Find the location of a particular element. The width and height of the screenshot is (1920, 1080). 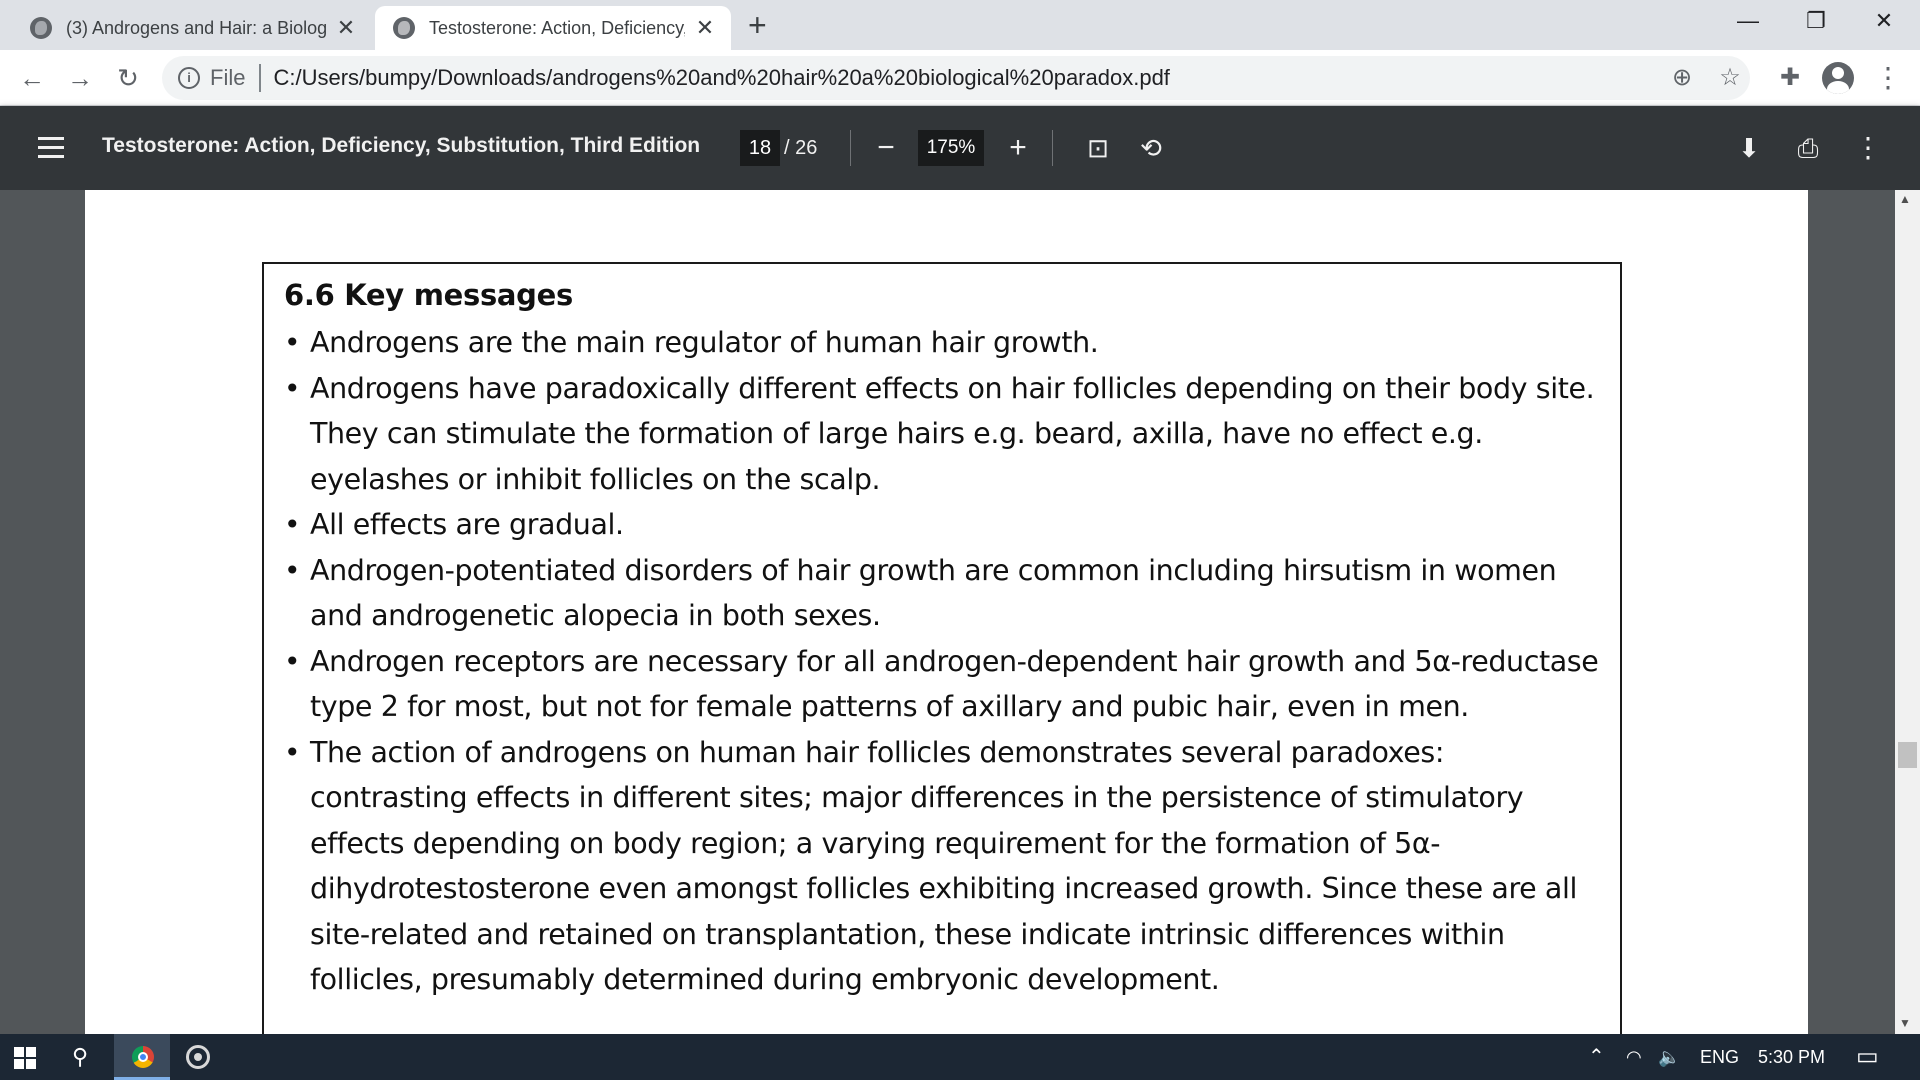

notifications-icon: ▭ is located at coordinates (1867, 1057).